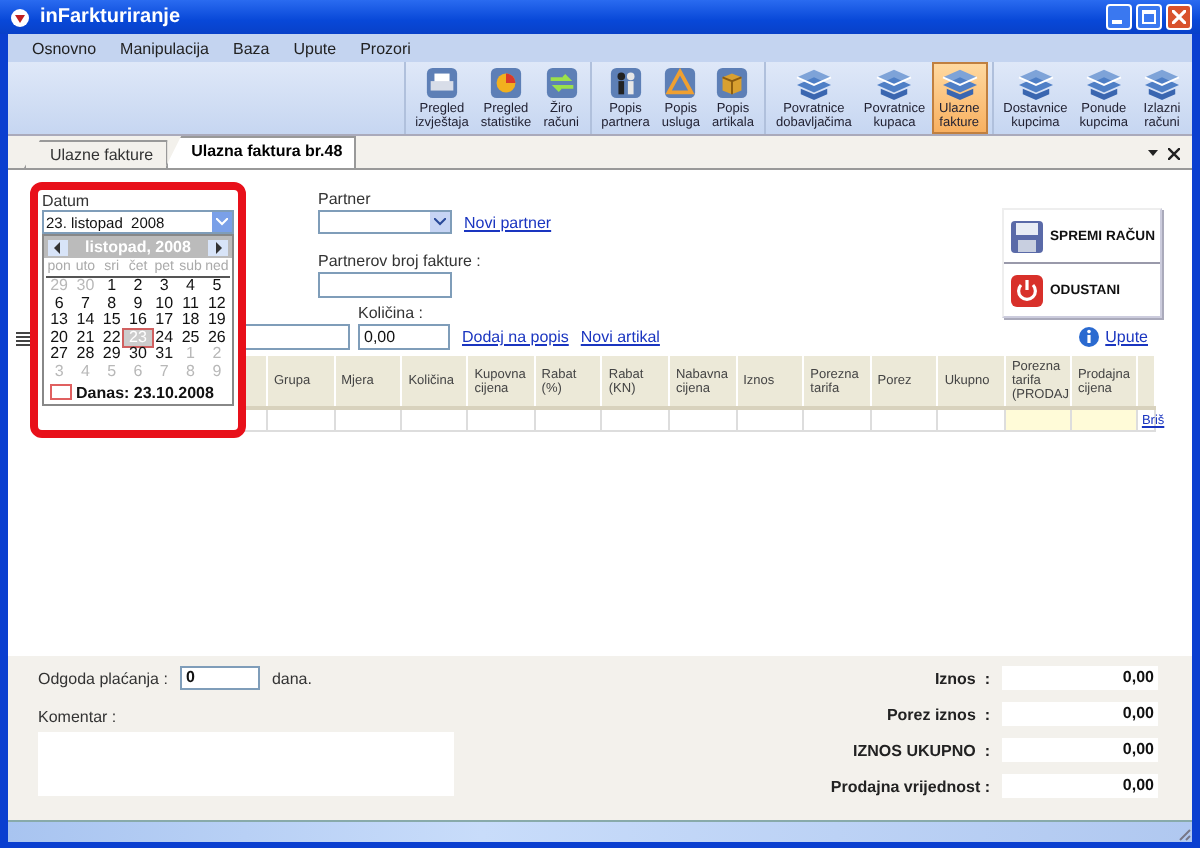 Image resolution: width=1200 pixels, height=848 pixels. What do you see at coordinates (938, 714) in the screenshot?
I see `total-label: Porez iznos :` at bounding box center [938, 714].